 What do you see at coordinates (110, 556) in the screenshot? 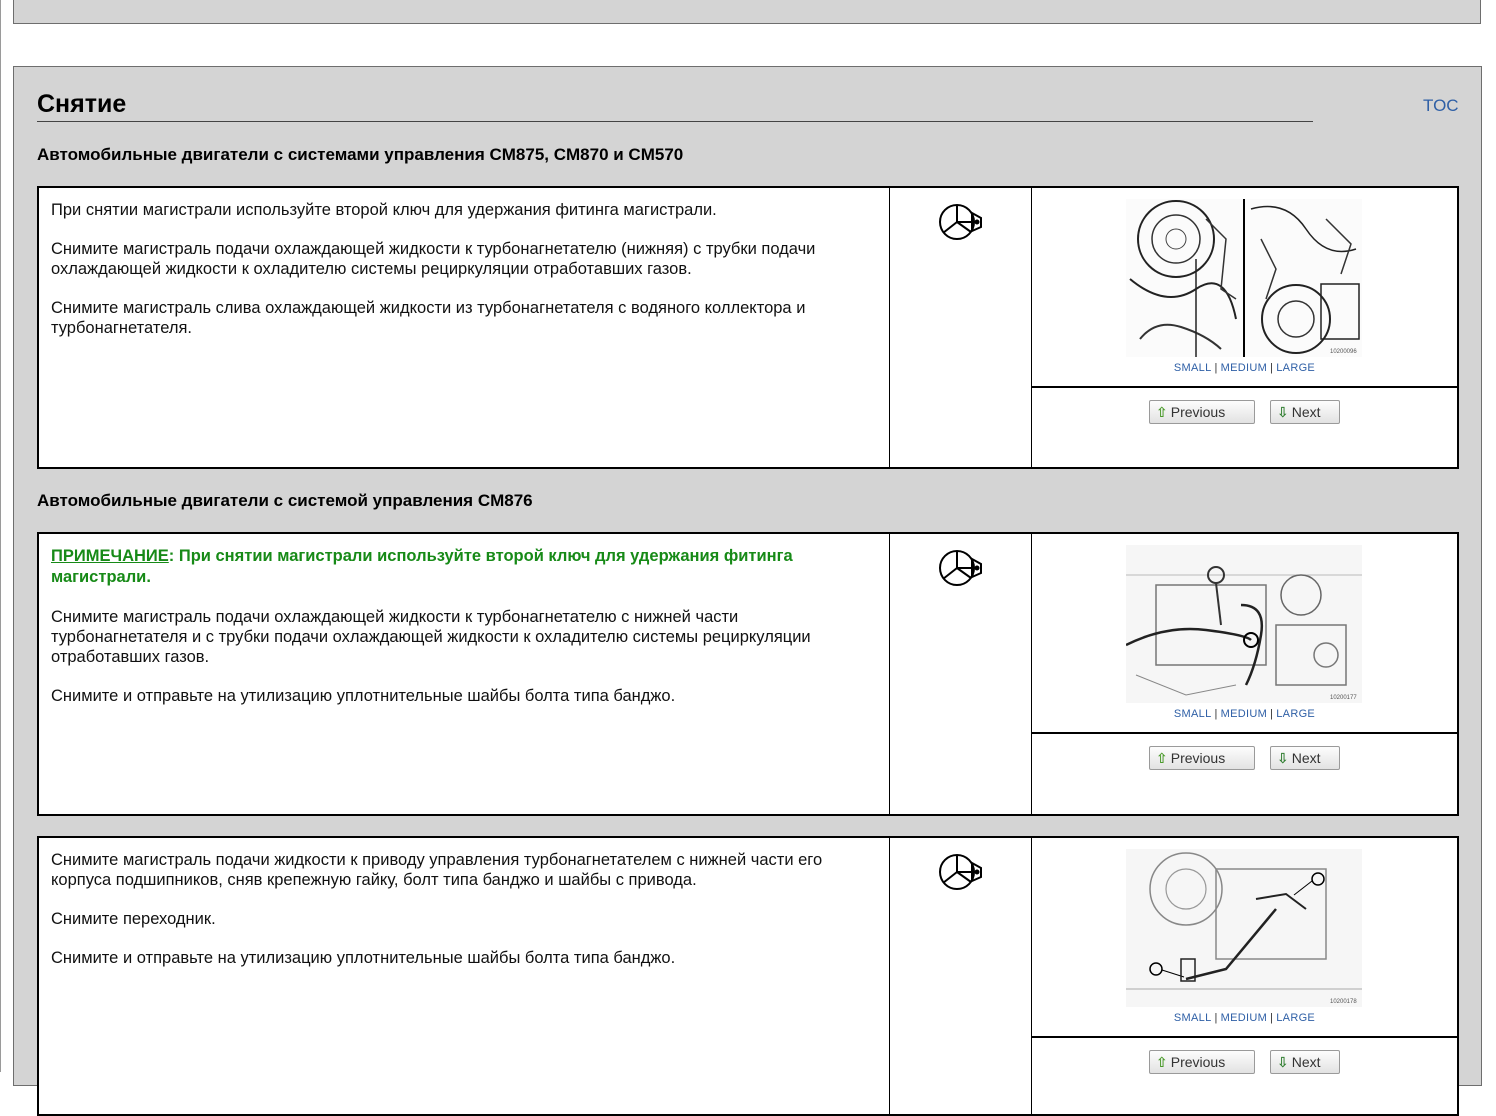
I see `note-label: ПРИМЕЧАНИЕ` at bounding box center [110, 556].